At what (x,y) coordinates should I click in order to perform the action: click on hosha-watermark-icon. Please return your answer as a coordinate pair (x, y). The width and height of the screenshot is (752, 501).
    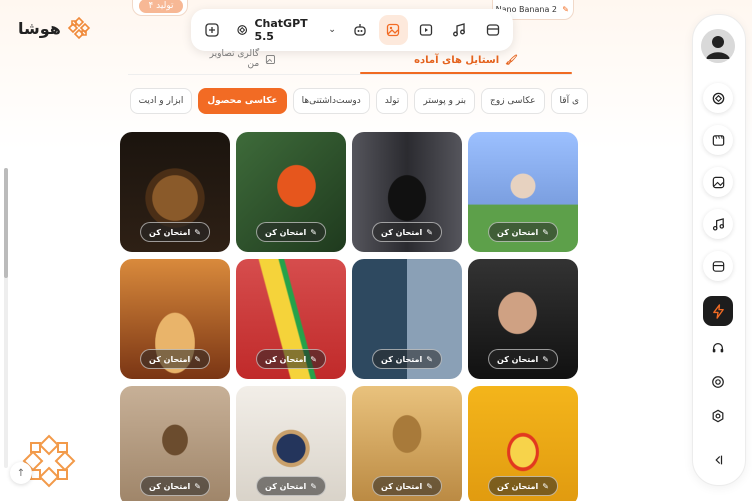
    Looking at the image, I should click on (49, 461).